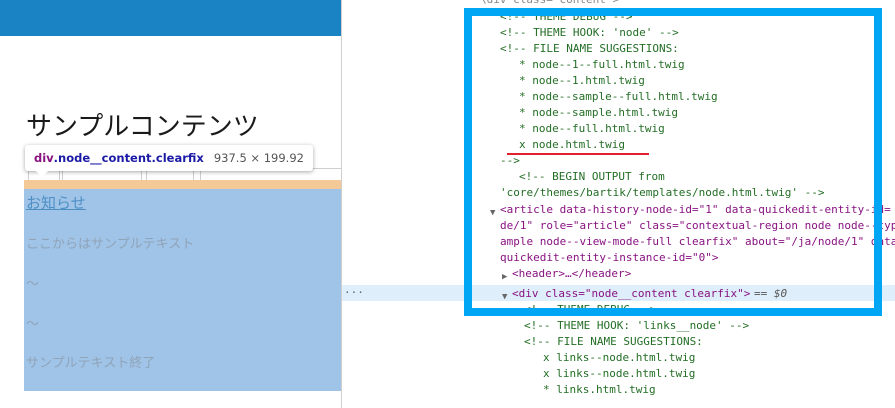 This screenshot has width=895, height=408. I want to click on tooltip-classes: .node__content.clearfix, so click(128, 158).